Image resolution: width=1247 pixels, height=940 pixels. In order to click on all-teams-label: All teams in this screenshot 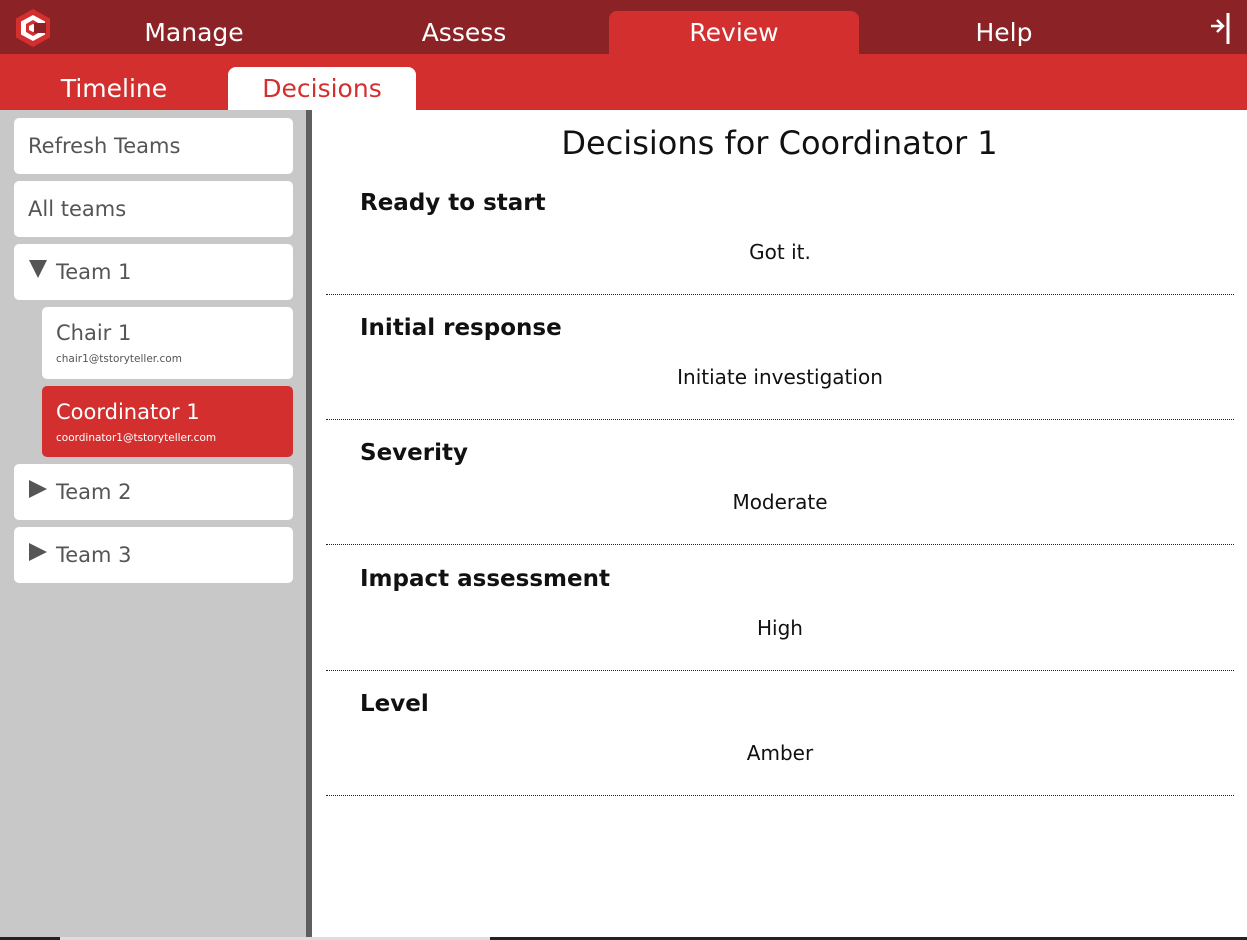, I will do `click(77, 209)`.